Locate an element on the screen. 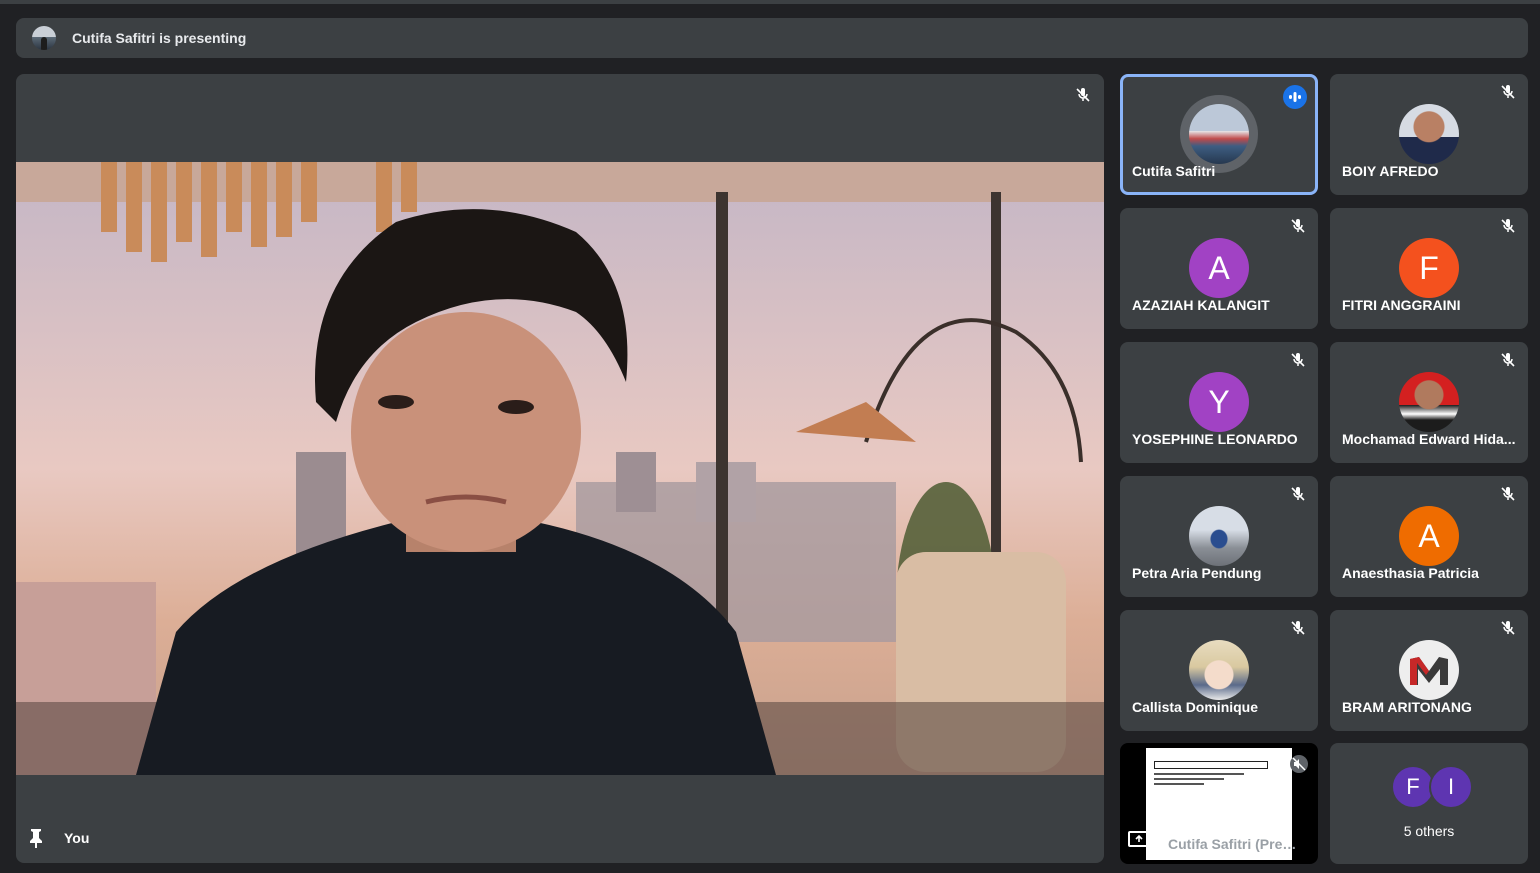 The height and width of the screenshot is (873, 1540). participant-name: Petra Aria Pendung is located at coordinates (1197, 573).